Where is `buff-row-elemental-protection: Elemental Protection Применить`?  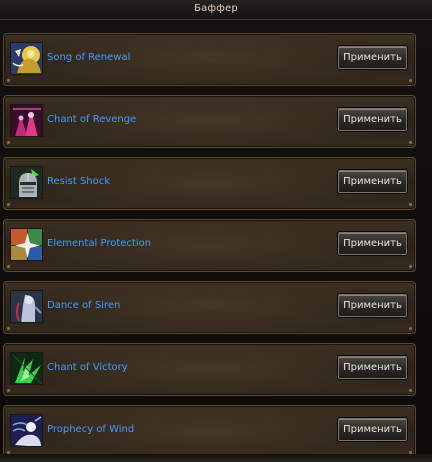 buff-row-elemental-protection: Elemental Protection Применить is located at coordinates (209, 245).